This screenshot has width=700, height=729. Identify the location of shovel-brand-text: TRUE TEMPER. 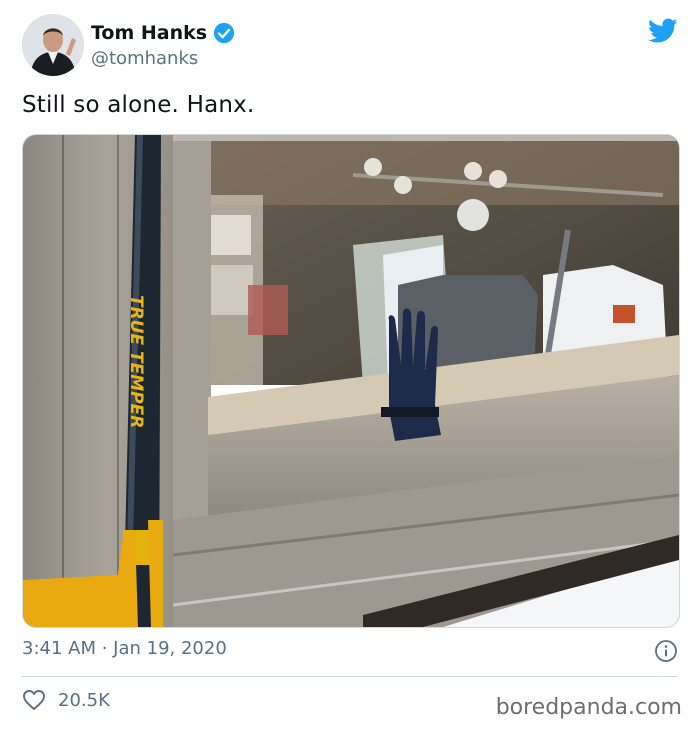
(136, 361).